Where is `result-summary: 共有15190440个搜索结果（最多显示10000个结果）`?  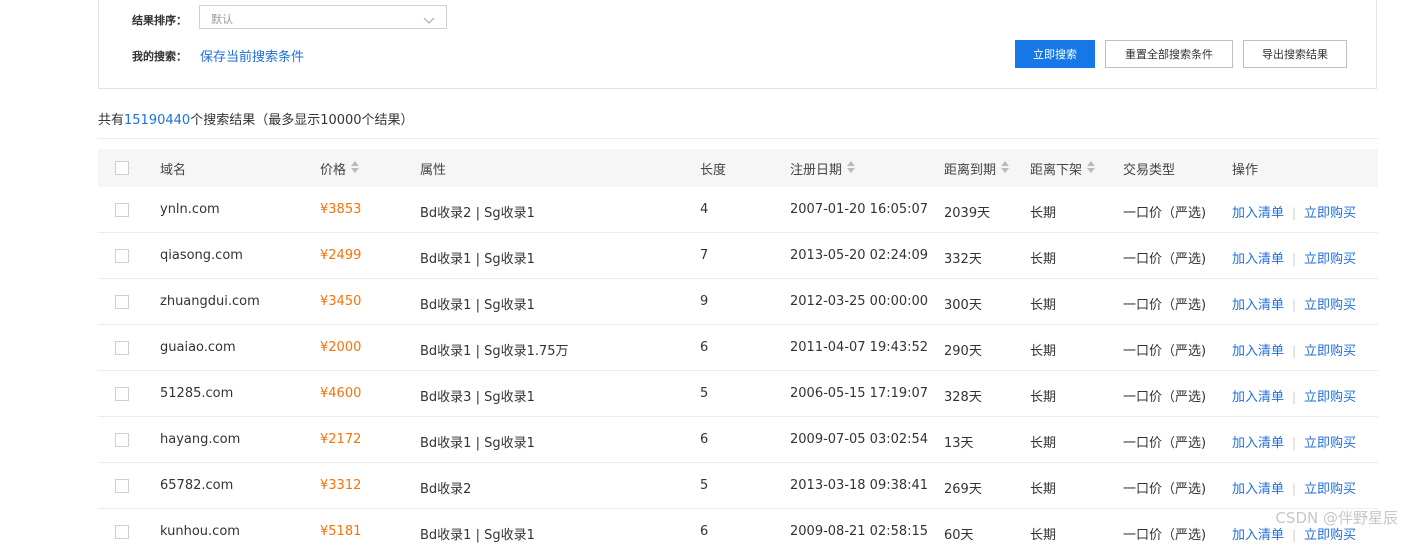 result-summary: 共有15190440个搜索结果（最多显示10000个结果） is located at coordinates (256, 118).